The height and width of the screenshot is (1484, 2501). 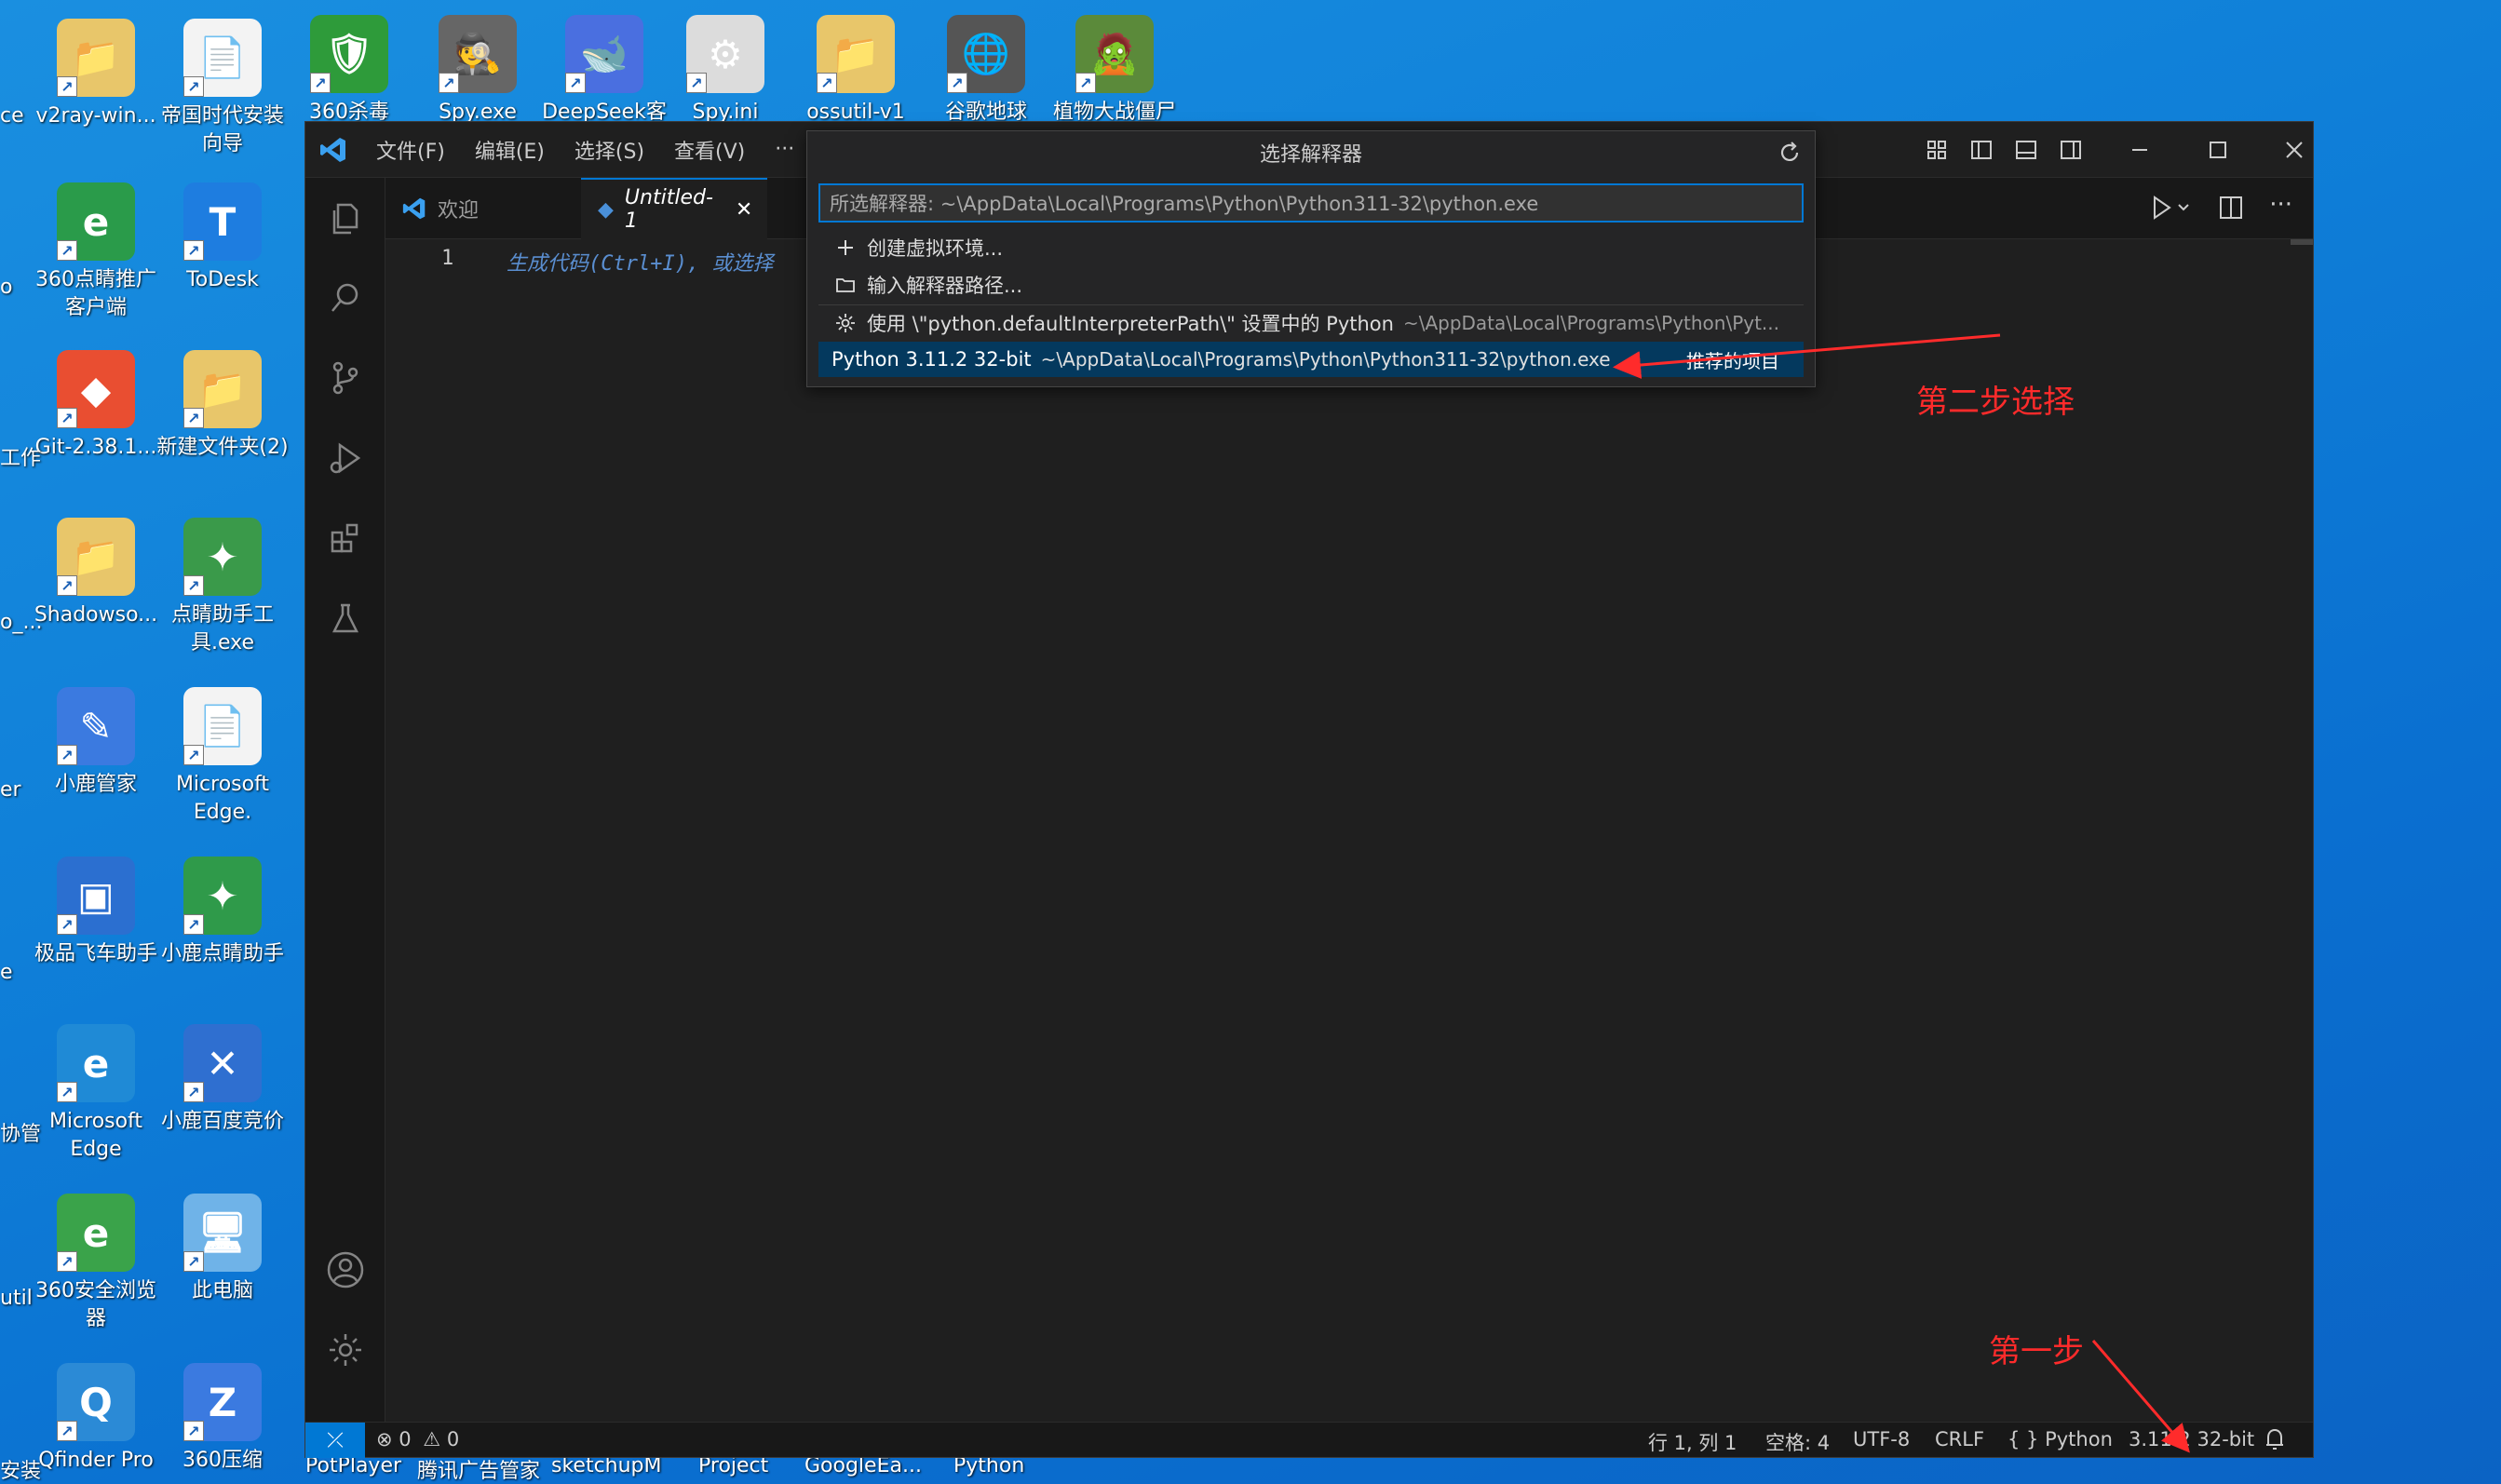 I want to click on step1-arrow, so click(x=2140, y=1396).